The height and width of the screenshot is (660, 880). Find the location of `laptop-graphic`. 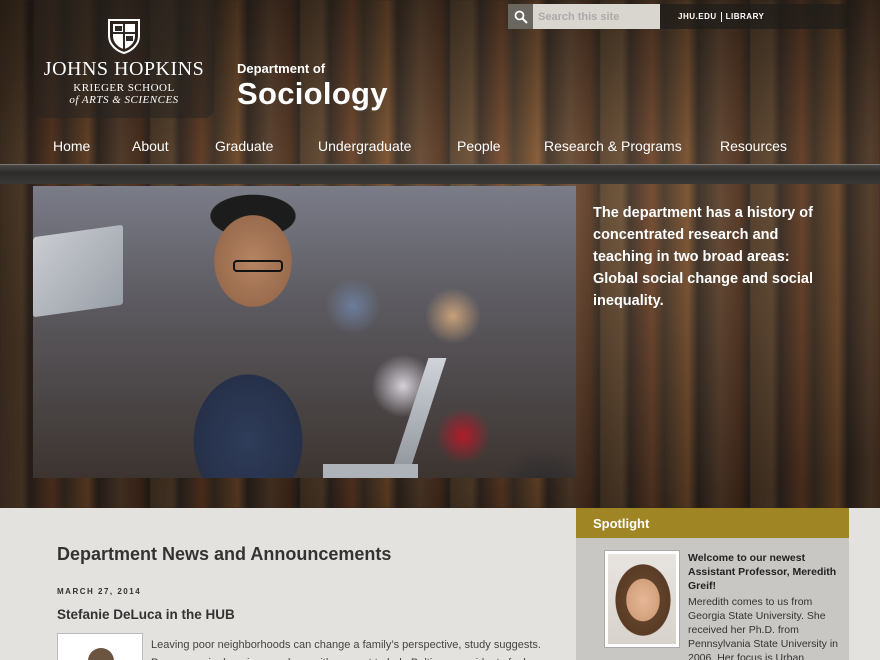

laptop-graphic is located at coordinates (78, 271).